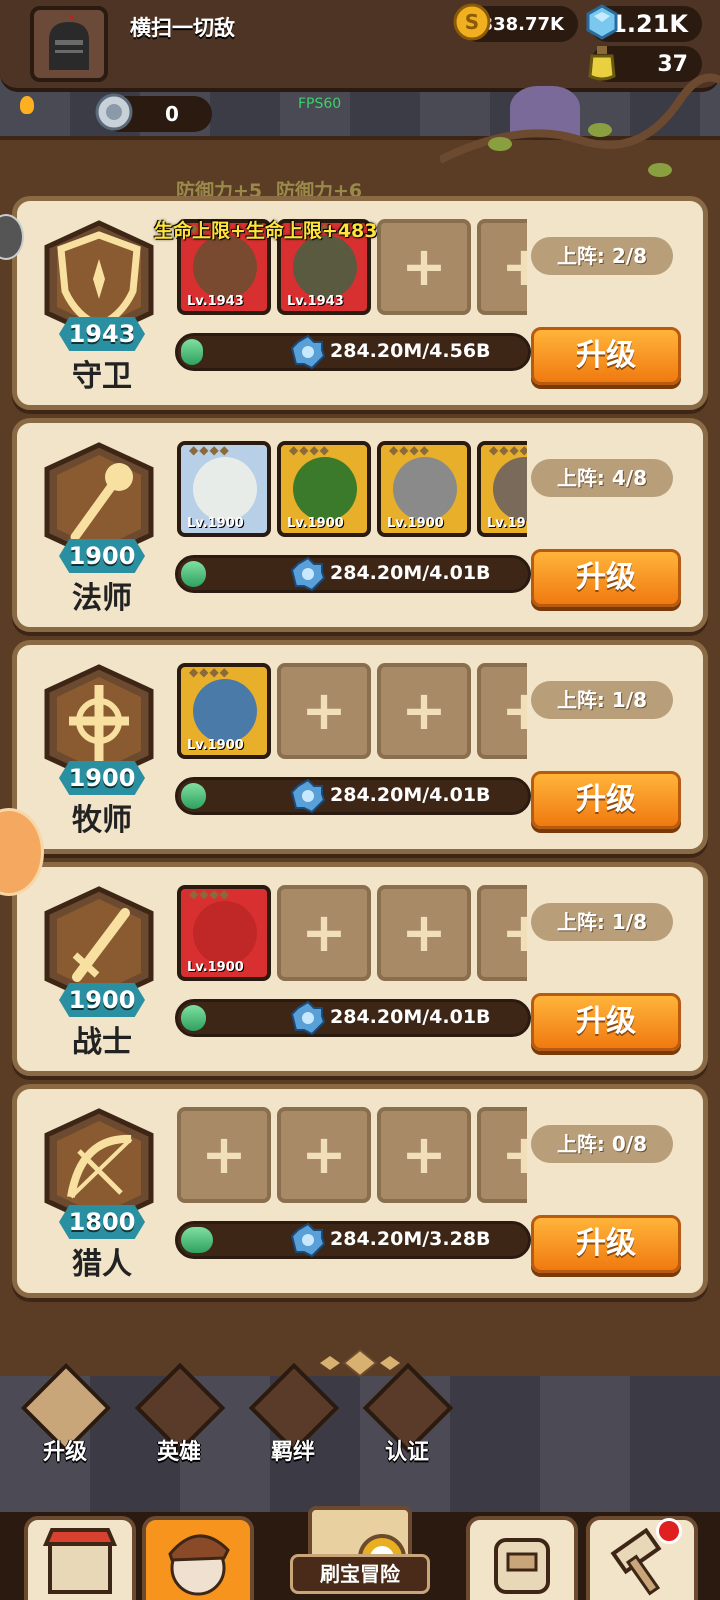 The image size is (720, 1600). I want to click on coin-value: 338.77K, so click(522, 24).